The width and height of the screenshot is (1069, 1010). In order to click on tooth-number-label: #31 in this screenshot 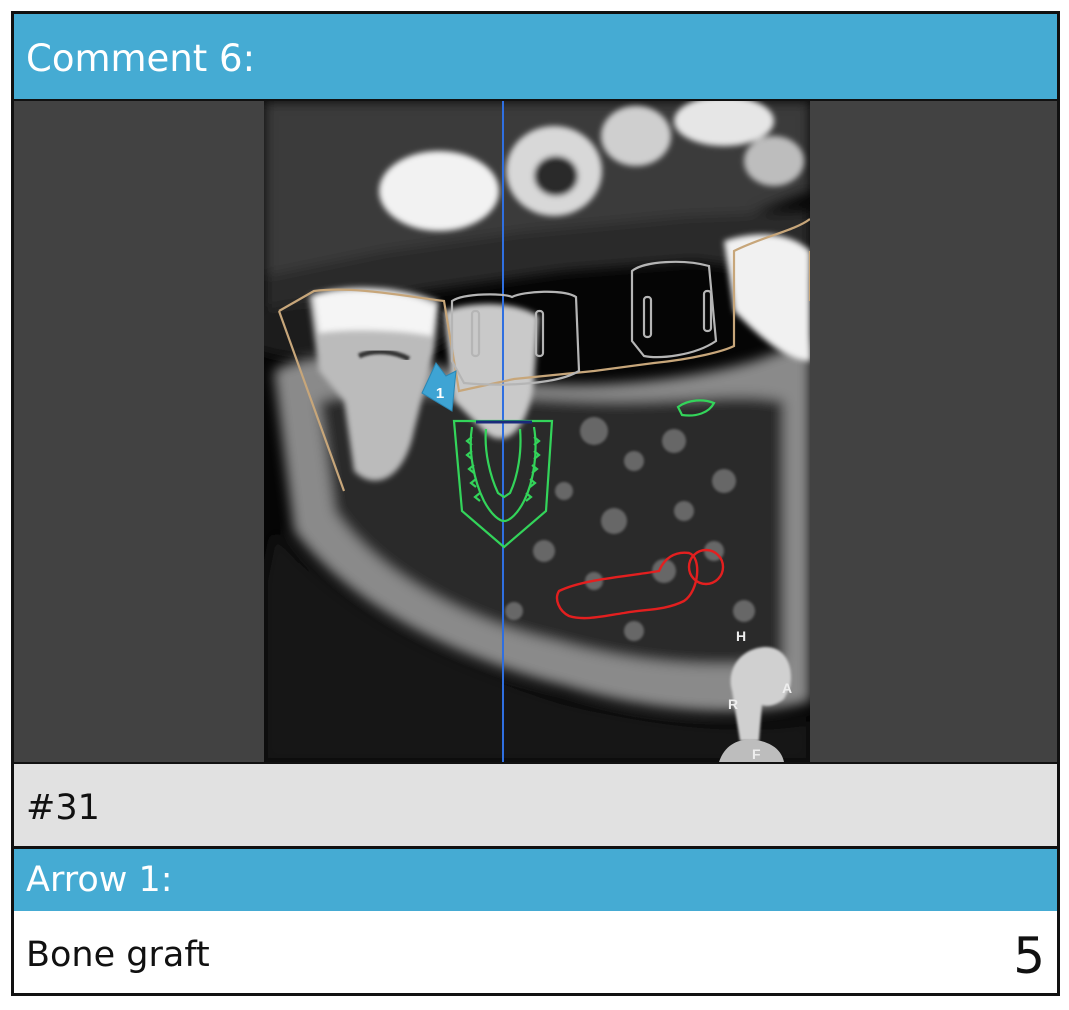, I will do `click(535, 805)`.